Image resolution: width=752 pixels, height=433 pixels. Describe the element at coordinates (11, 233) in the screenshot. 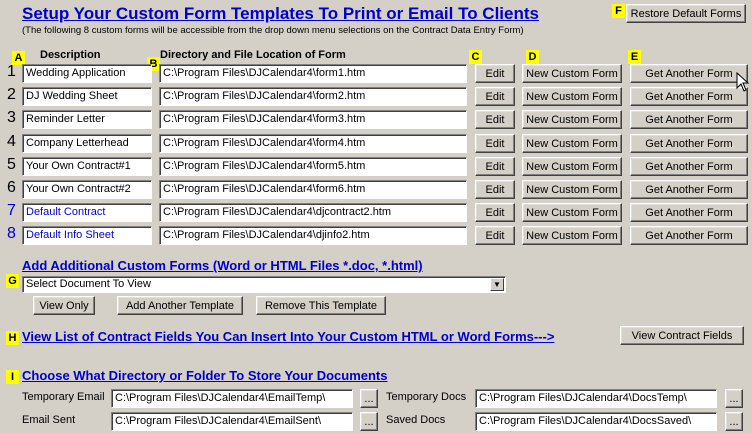

I see `row-number: 8` at that location.